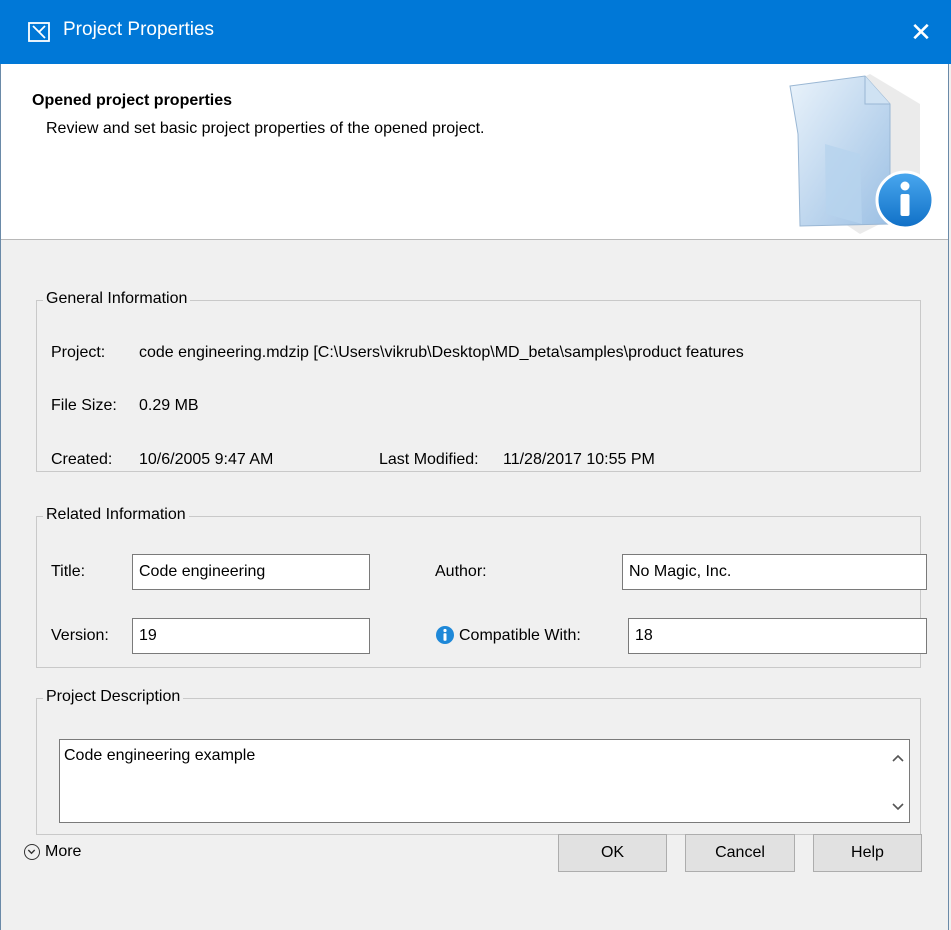  What do you see at coordinates (774, 572) in the screenshot?
I see `author-field: No Magic, Inc.` at bounding box center [774, 572].